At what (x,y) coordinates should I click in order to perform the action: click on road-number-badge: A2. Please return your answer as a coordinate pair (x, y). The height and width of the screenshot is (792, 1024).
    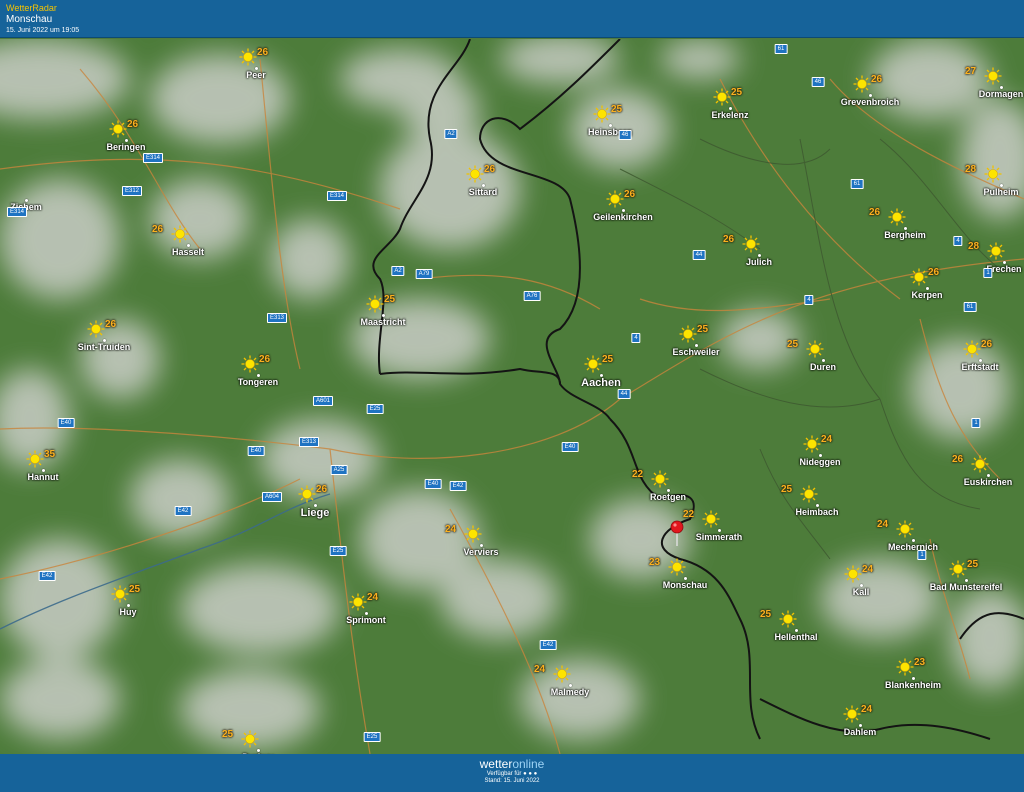
    Looking at the image, I should click on (398, 271).